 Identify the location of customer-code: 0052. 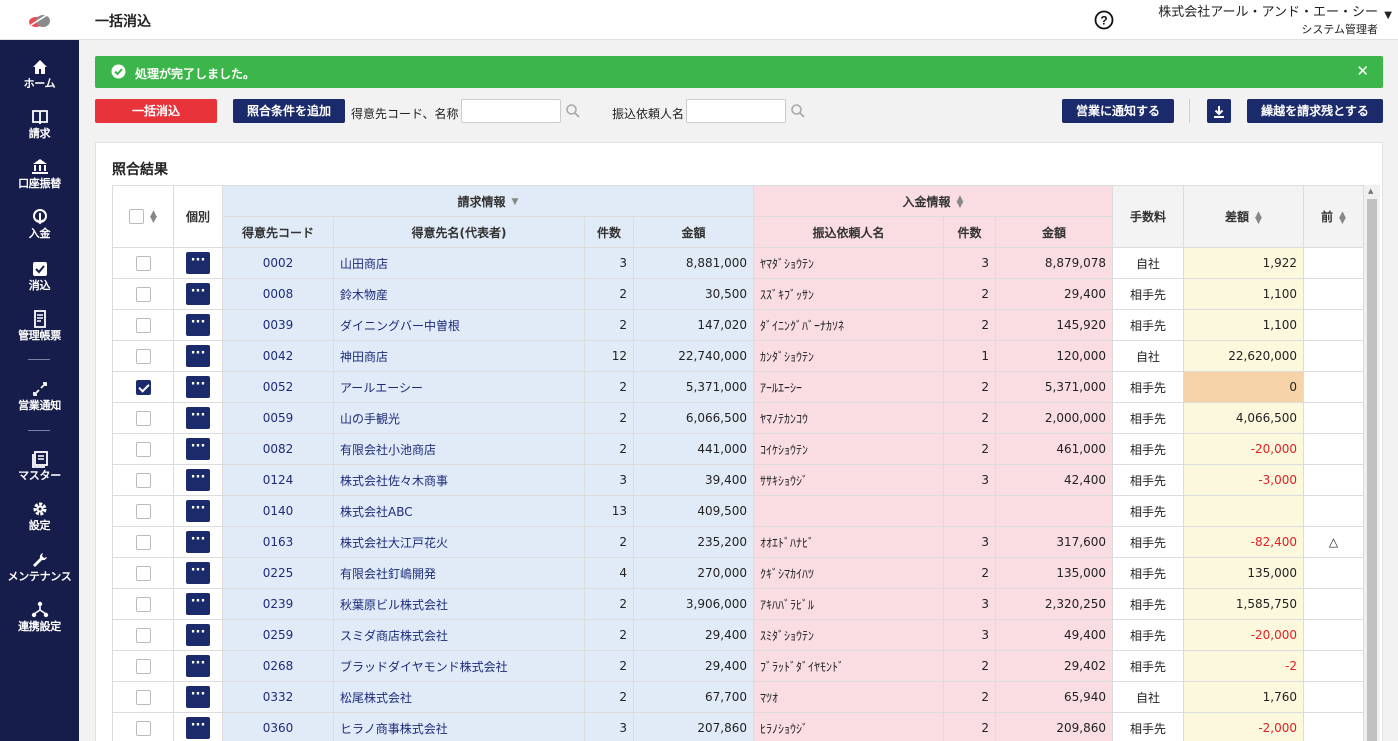
(278, 387).